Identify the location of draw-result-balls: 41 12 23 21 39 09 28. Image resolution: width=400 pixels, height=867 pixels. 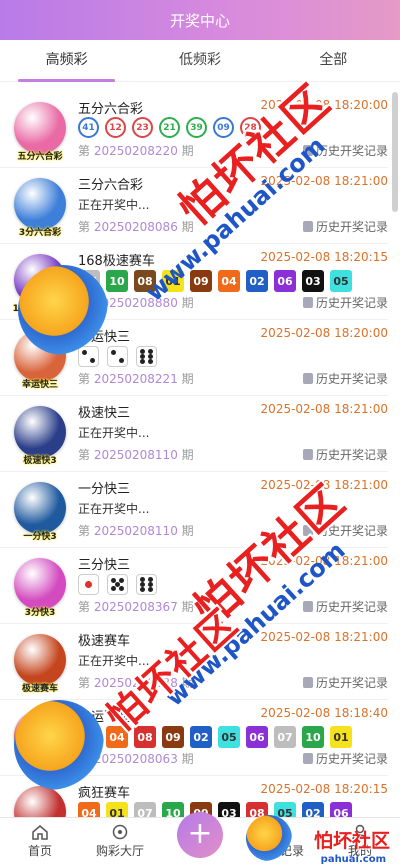
(169, 127).